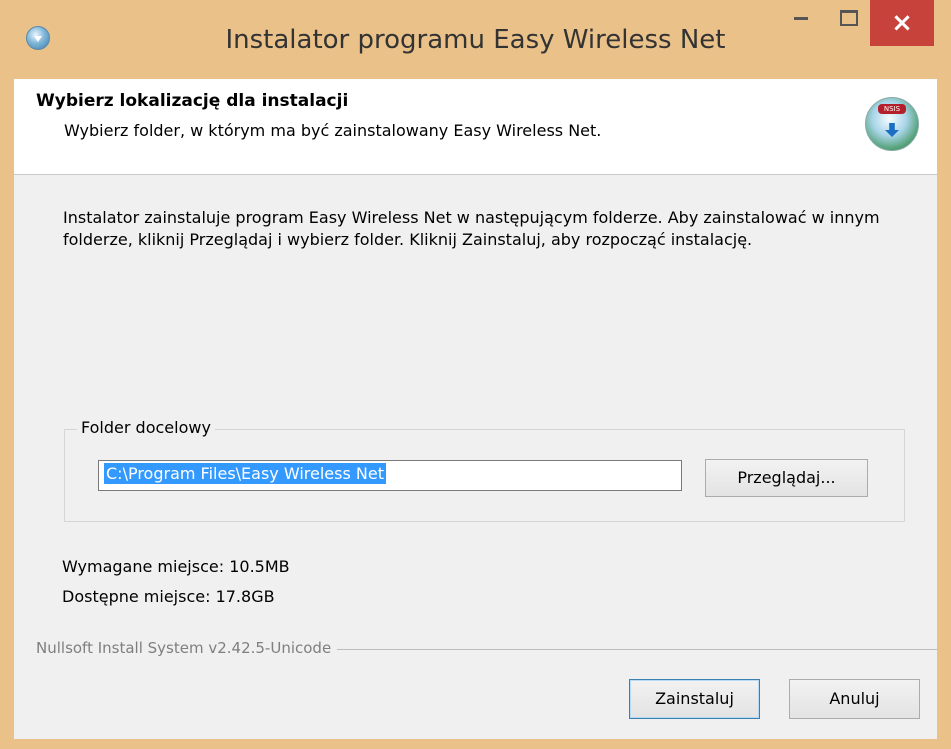 Image resolution: width=951 pixels, height=749 pixels. What do you see at coordinates (801, 18) in the screenshot?
I see `minimize-icon` at bounding box center [801, 18].